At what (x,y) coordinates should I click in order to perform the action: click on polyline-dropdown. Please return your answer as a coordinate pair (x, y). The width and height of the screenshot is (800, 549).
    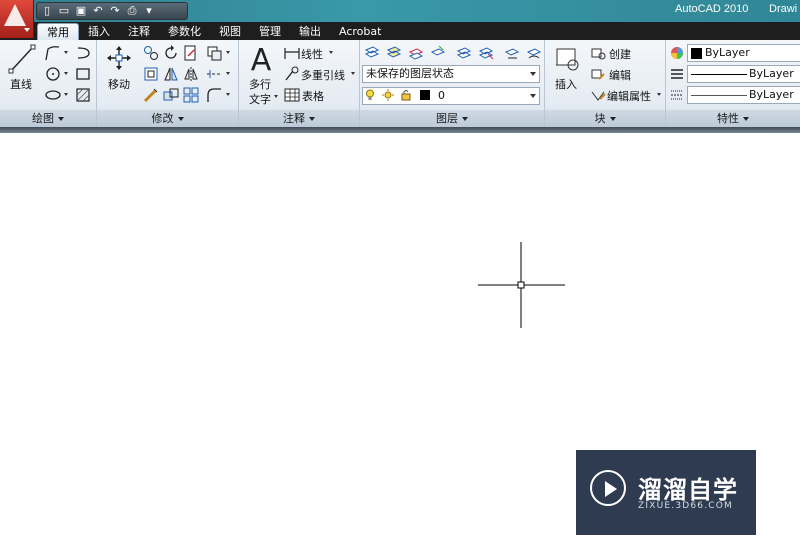
    Looking at the image, I should click on (66, 53).